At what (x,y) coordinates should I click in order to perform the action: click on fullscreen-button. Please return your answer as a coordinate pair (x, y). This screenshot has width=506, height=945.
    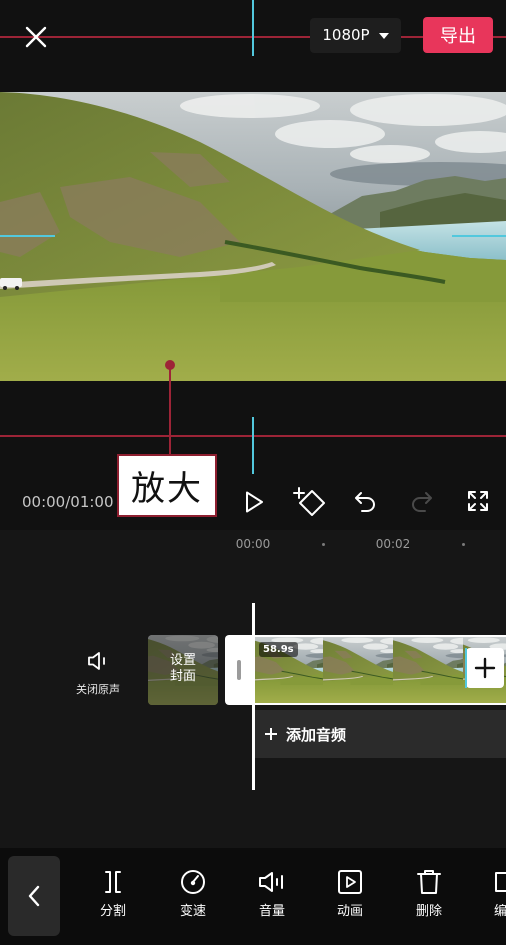
    Looking at the image, I should click on (478, 503).